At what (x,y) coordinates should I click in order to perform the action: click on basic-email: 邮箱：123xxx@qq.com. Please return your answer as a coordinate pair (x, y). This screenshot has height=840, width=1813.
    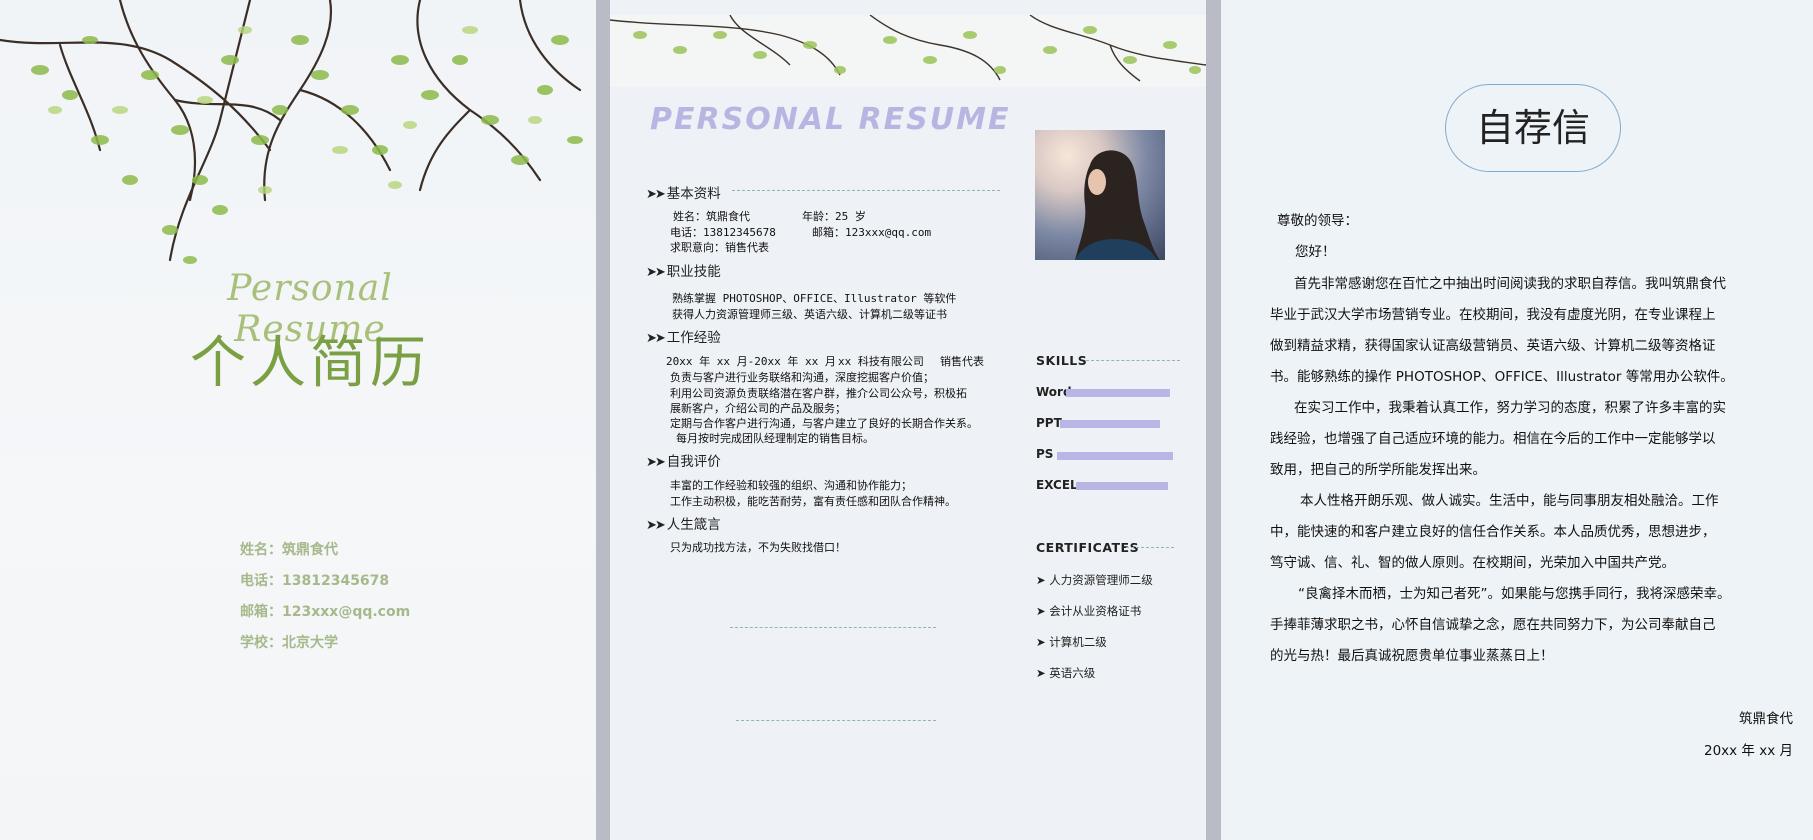
    Looking at the image, I should click on (872, 232).